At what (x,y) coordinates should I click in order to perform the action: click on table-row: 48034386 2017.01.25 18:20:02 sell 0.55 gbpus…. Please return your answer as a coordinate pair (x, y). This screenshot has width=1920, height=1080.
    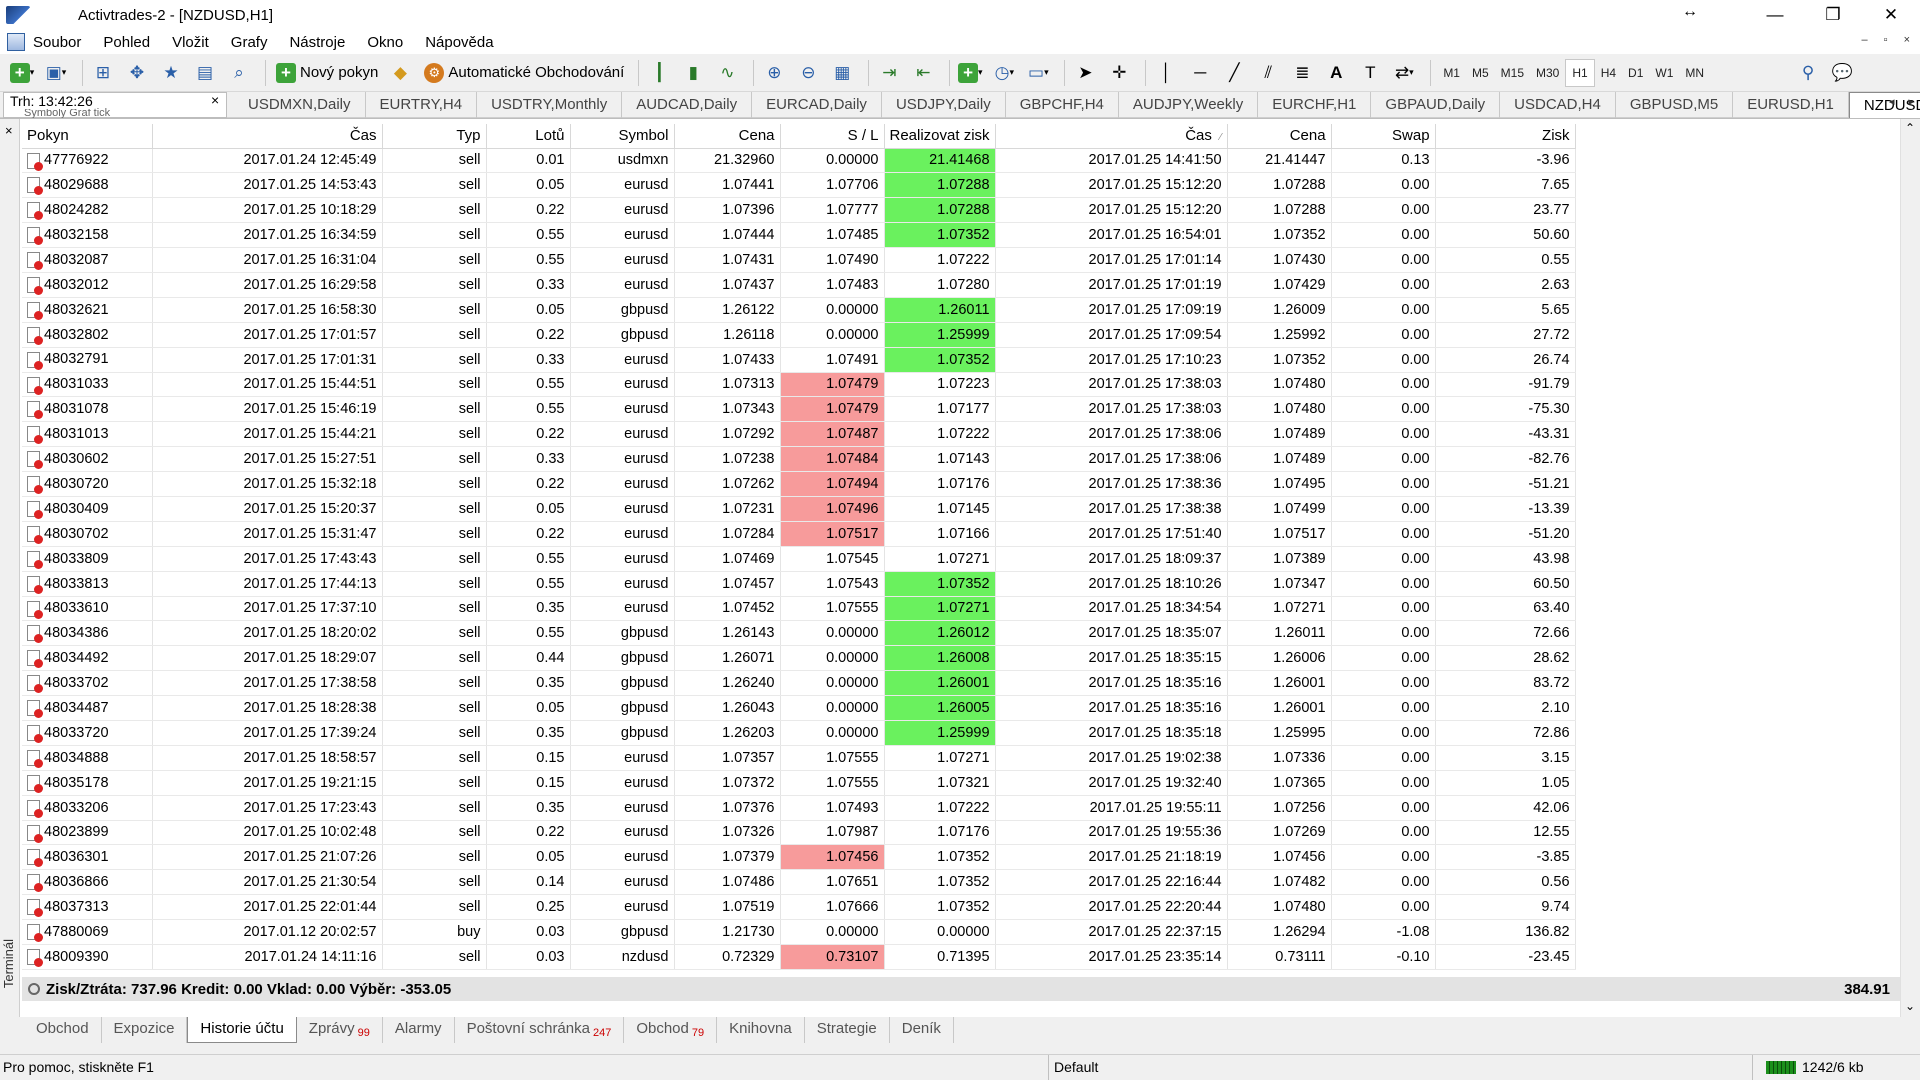
    Looking at the image, I should click on (799, 633).